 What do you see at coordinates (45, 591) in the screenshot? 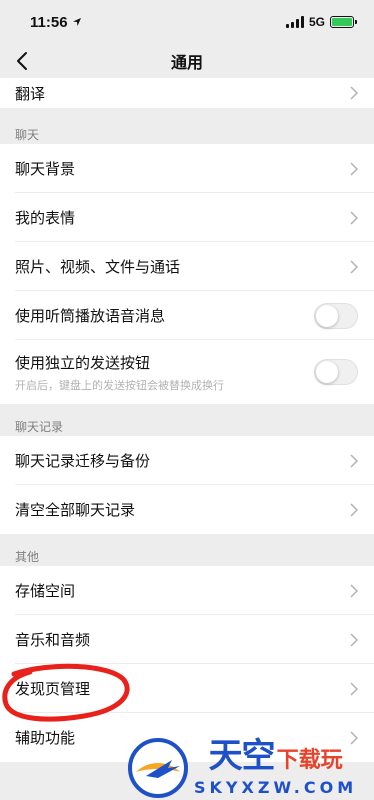
I see `row-label: 存储空间` at bounding box center [45, 591].